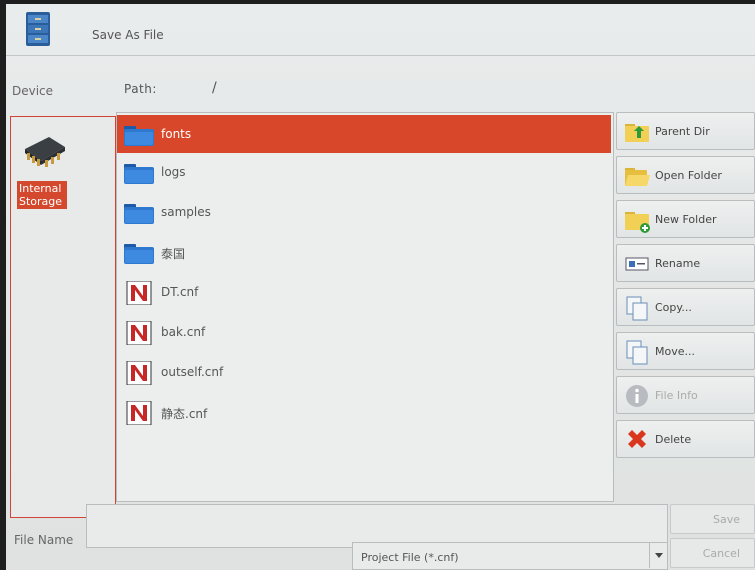 The image size is (755, 570). I want to click on file-row-dt-cnf: DT.cnf, so click(364, 292).